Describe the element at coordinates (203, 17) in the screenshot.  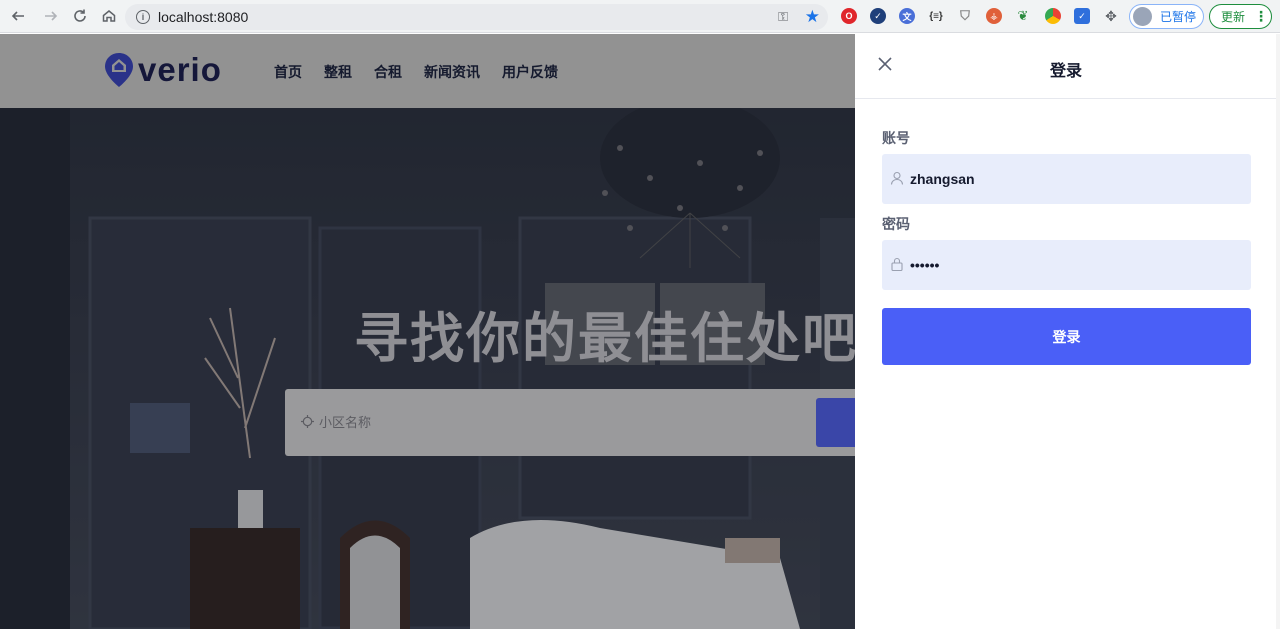
I see `address-url: localhost:8080` at that location.